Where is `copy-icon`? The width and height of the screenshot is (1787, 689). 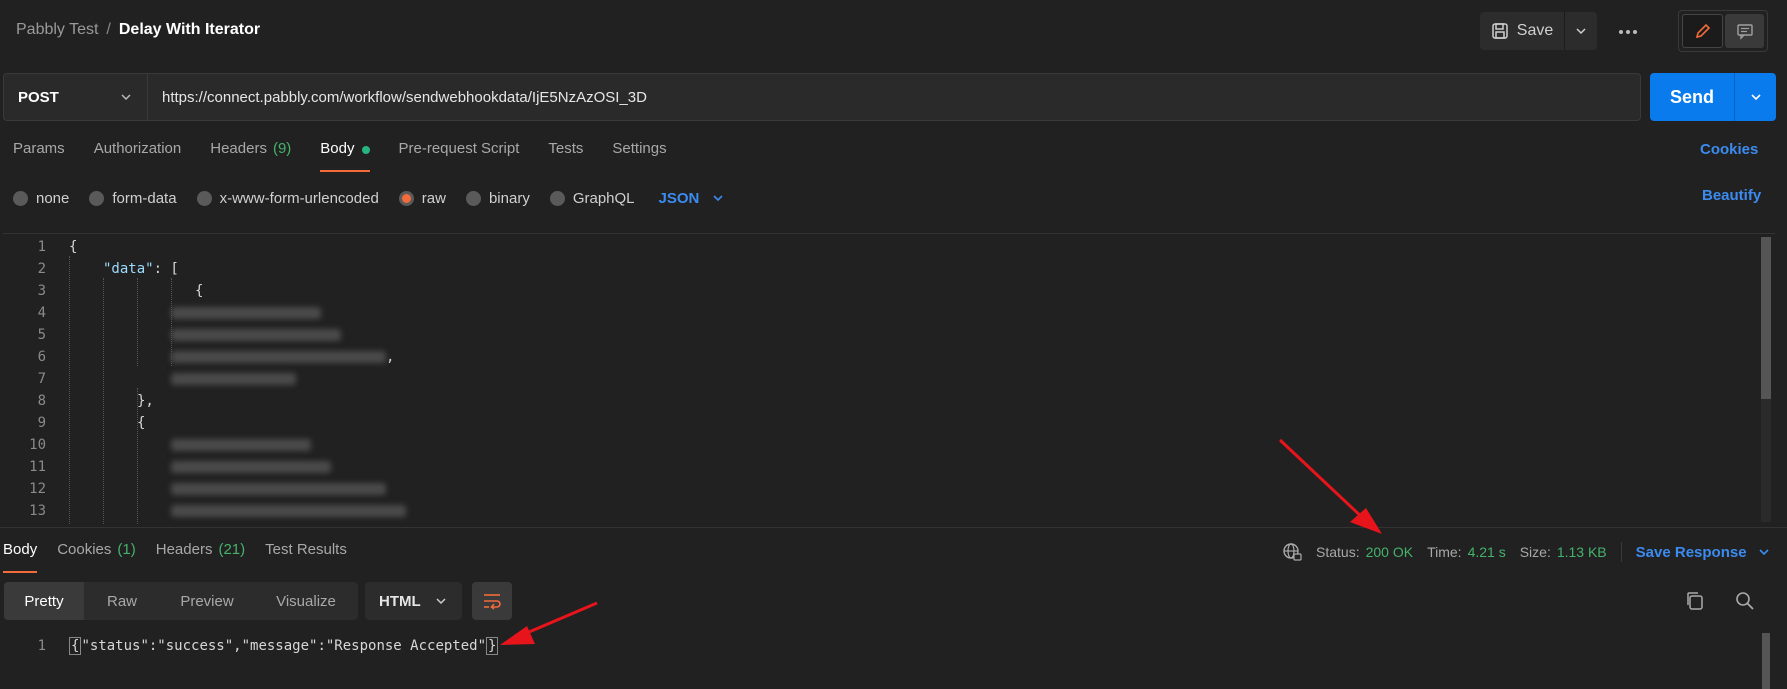
copy-icon is located at coordinates (1696, 602).